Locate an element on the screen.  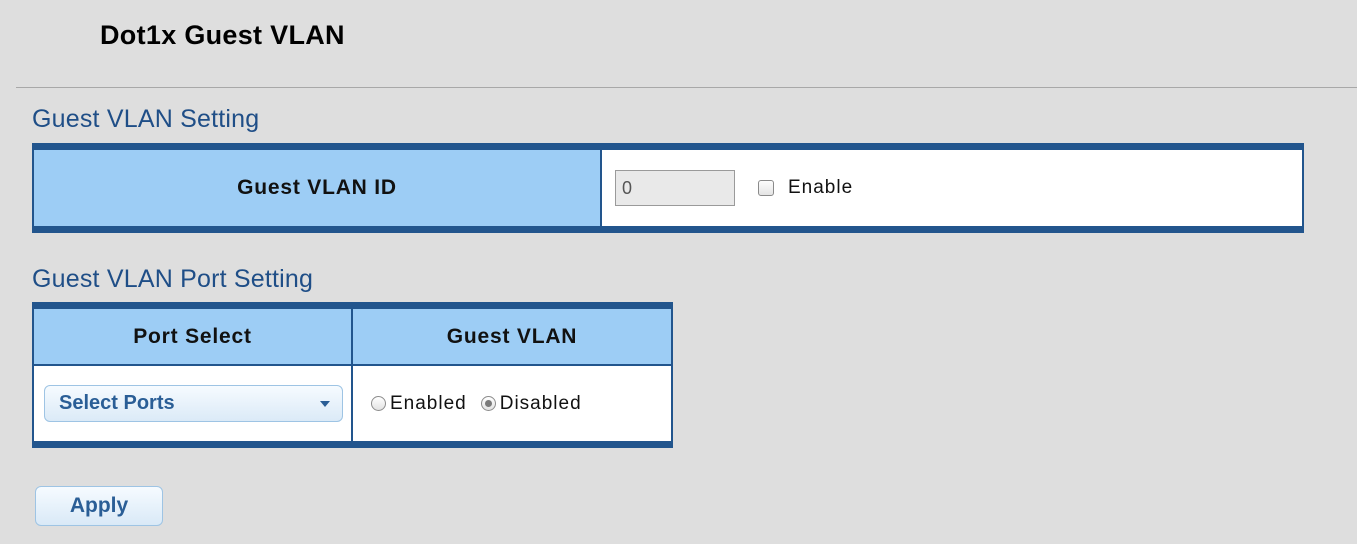
enable-label: Enable is located at coordinates (821, 187).